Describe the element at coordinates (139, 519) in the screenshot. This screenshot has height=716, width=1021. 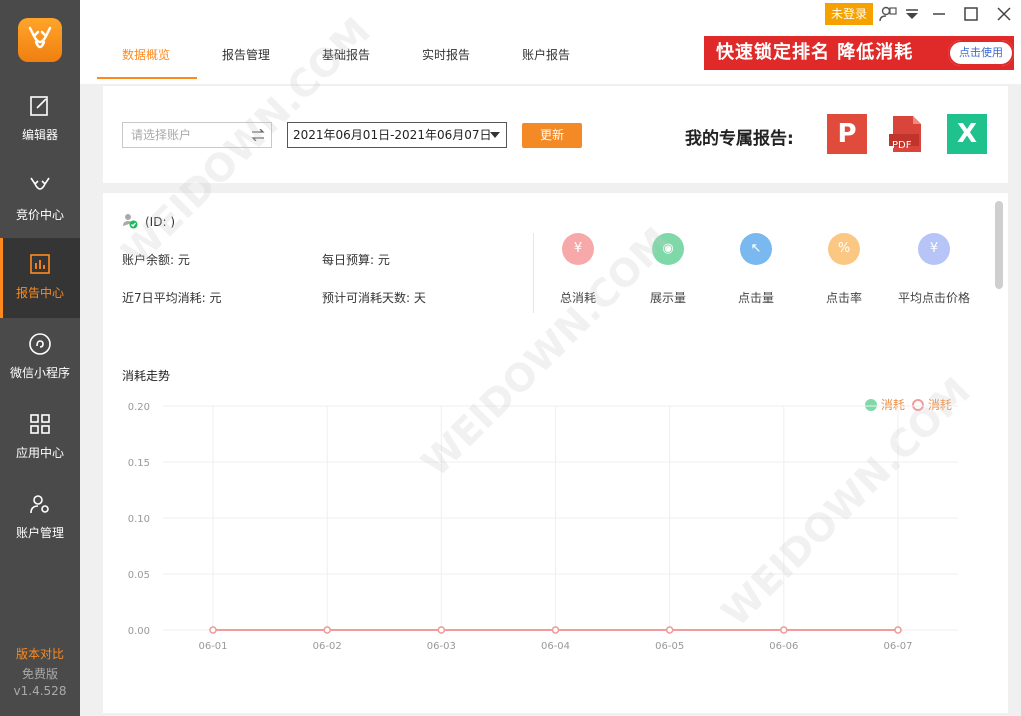
I see `y-tick-label: 0.10` at that location.